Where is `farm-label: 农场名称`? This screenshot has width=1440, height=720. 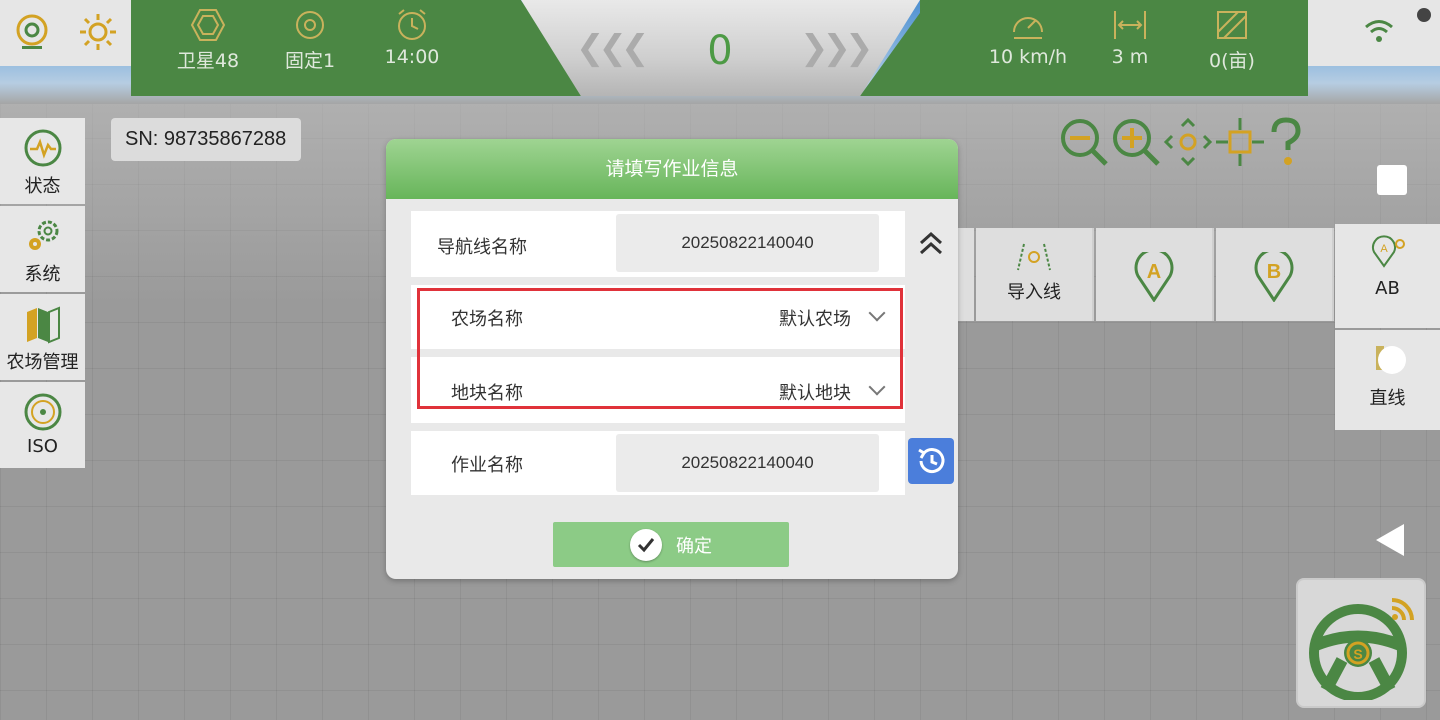 farm-label: 农场名称 is located at coordinates (487, 319).